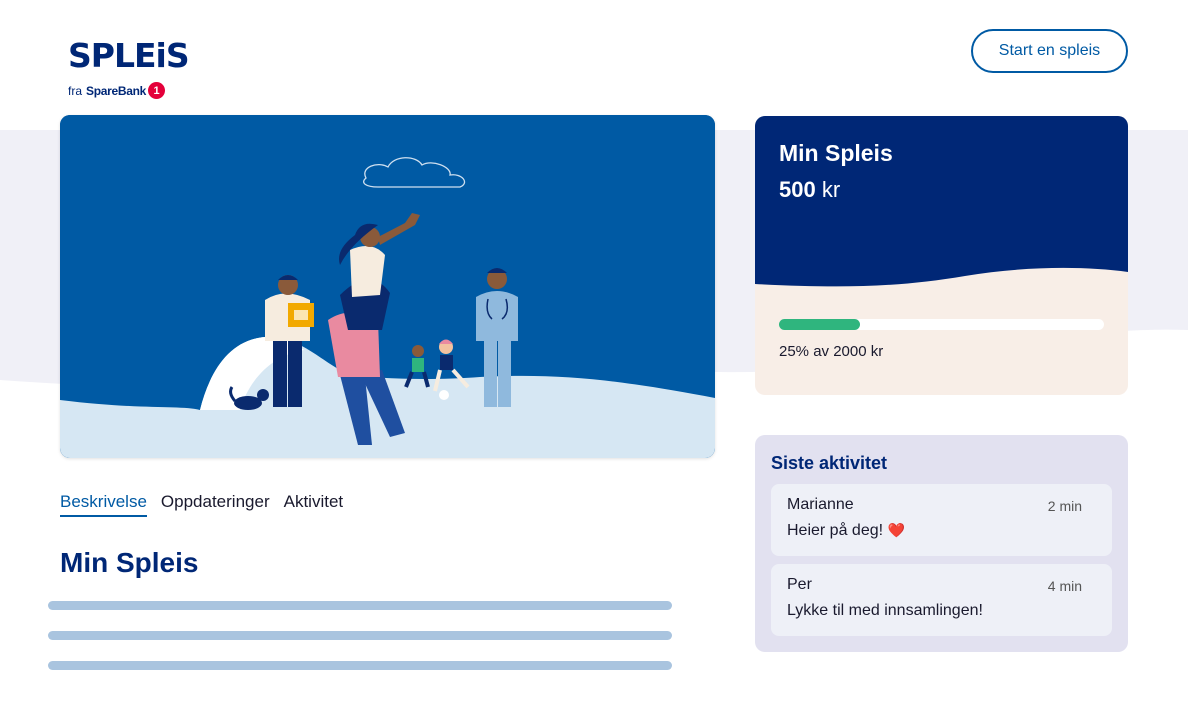  Describe the element at coordinates (829, 463) in the screenshot. I see `activity-title: Siste aktivitet` at that location.